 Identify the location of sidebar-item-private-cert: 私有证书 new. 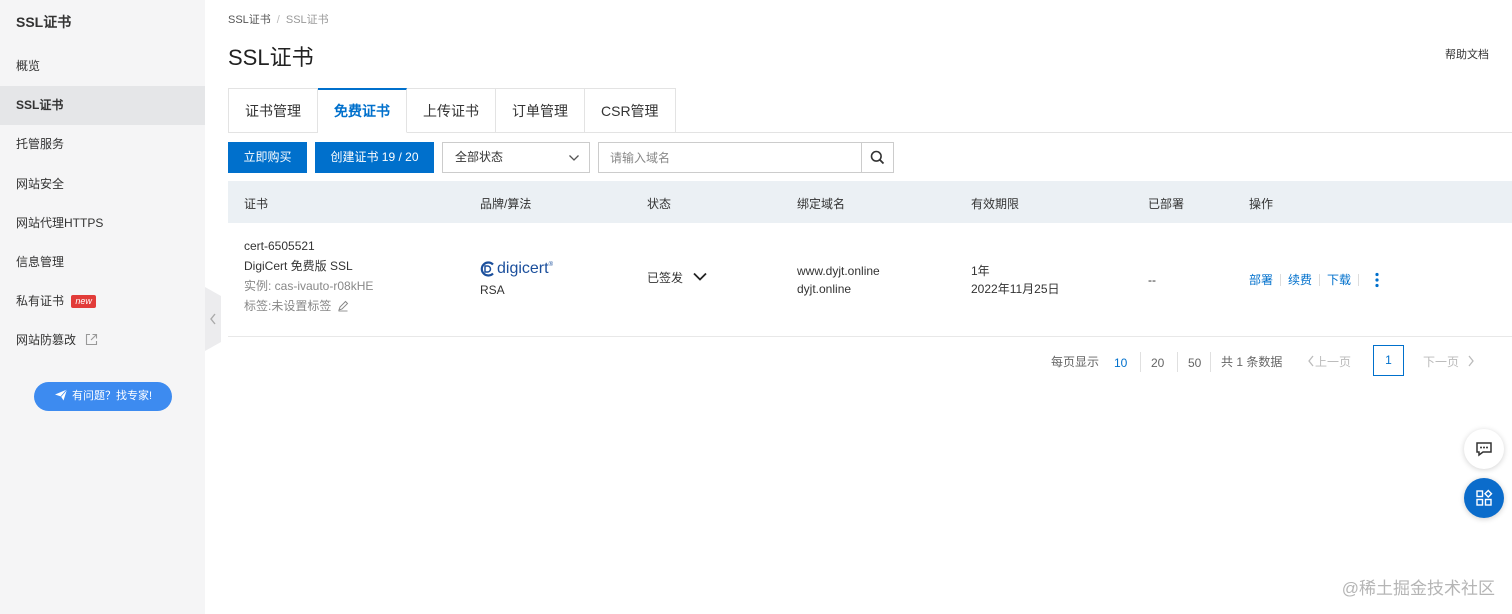
(102, 301).